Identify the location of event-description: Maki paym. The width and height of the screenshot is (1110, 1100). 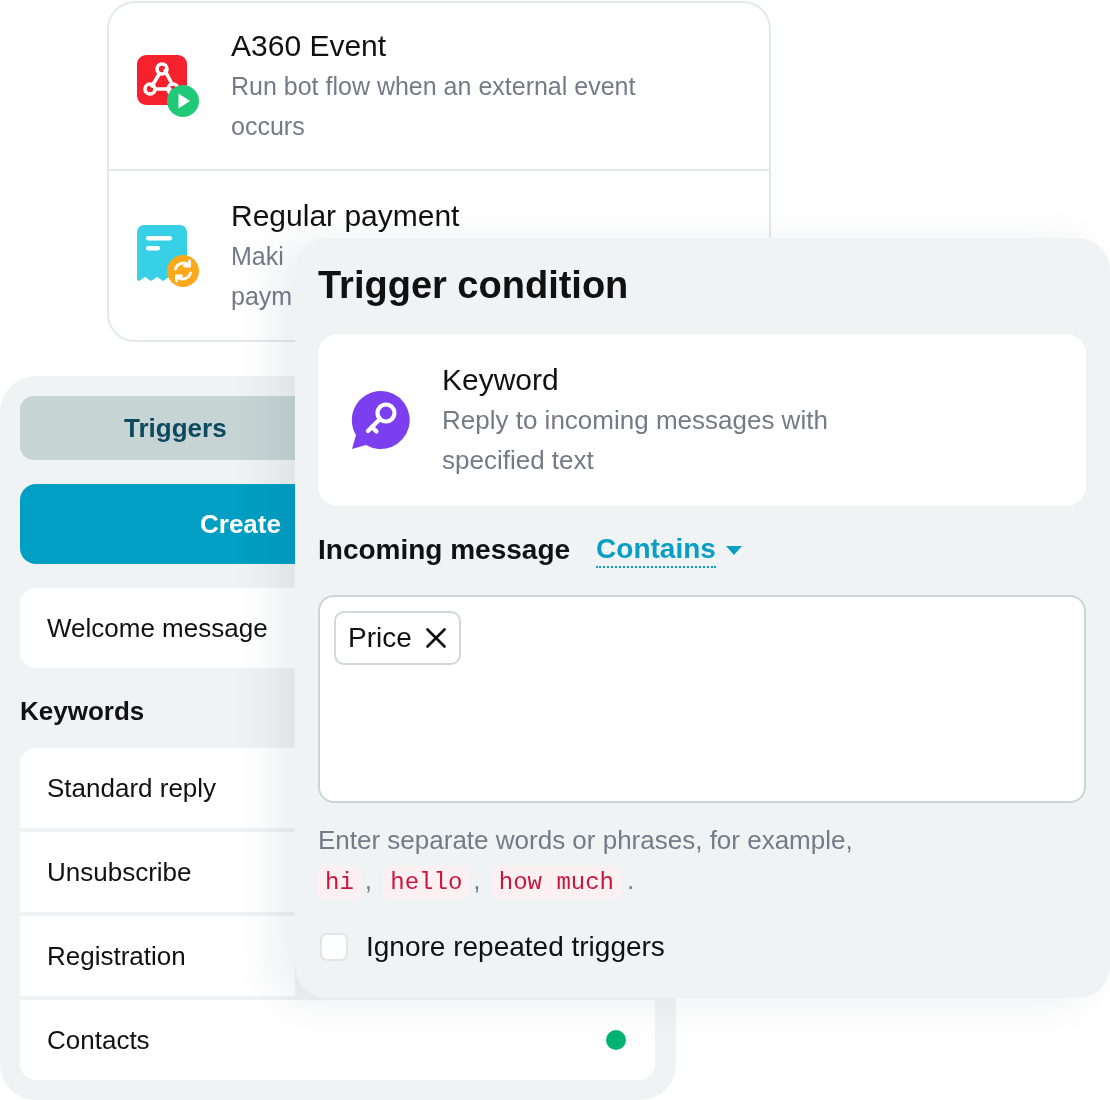
(262, 276).